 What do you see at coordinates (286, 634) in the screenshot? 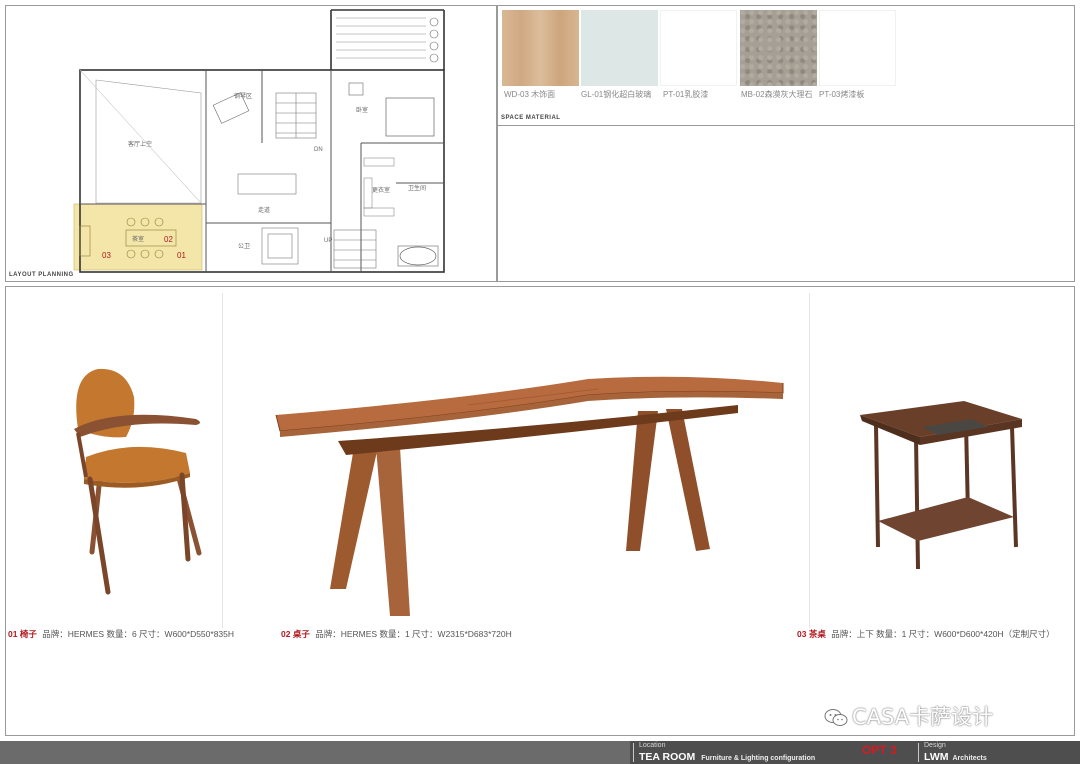
I see `table-number: 02` at bounding box center [286, 634].